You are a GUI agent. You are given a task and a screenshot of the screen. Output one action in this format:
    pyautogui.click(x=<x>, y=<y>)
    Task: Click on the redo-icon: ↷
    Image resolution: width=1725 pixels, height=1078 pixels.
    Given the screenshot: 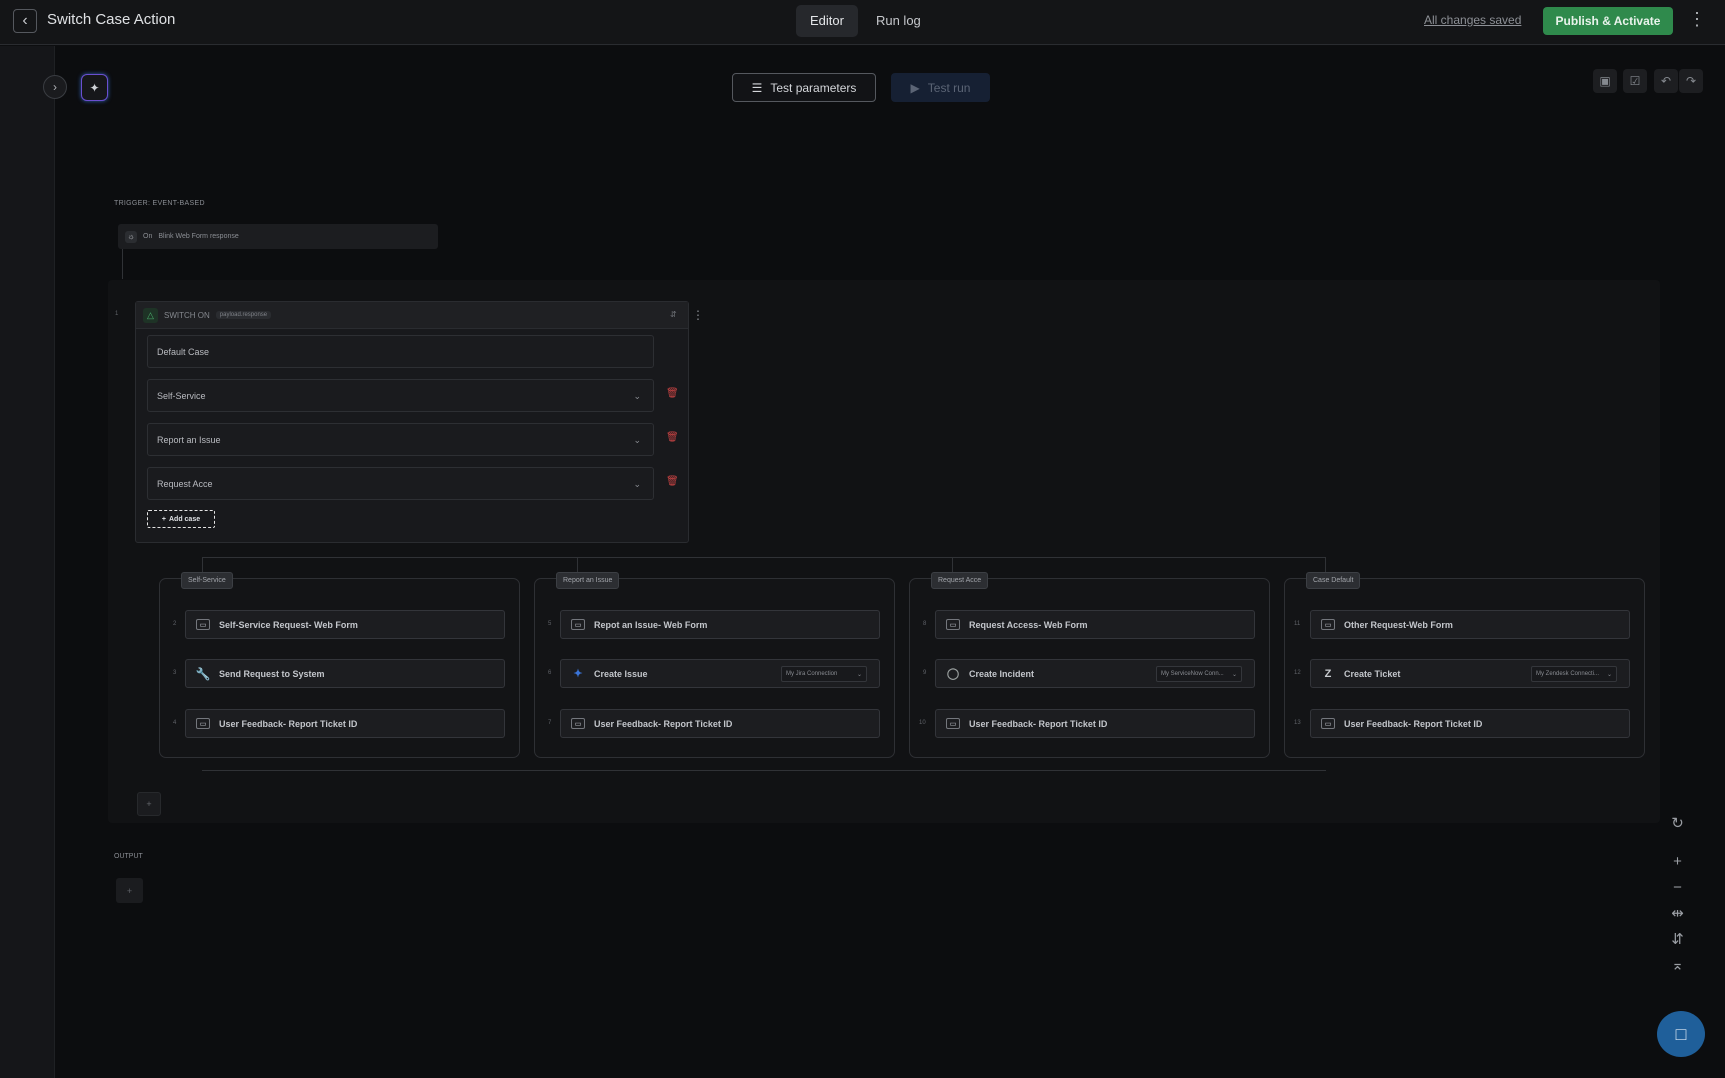 What is the action you would take?
    pyautogui.click(x=1691, y=81)
    